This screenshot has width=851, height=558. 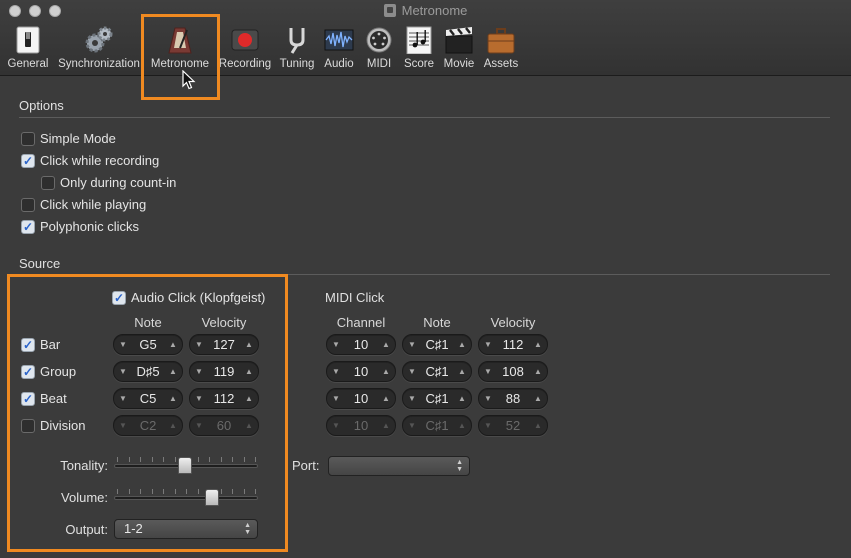 I want to click on group-midi-note-stepper: ▼ C♯1 ▲, so click(x=437, y=371).